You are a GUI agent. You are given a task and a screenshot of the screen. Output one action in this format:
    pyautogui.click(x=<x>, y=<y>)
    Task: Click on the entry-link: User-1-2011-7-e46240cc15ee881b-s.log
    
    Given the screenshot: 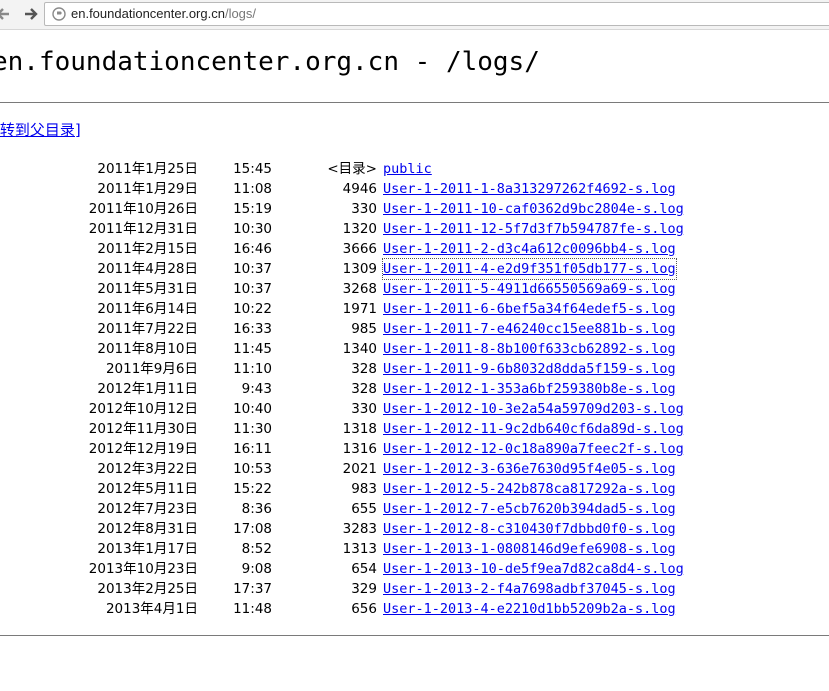 What is the action you would take?
    pyautogui.click(x=529, y=329)
    